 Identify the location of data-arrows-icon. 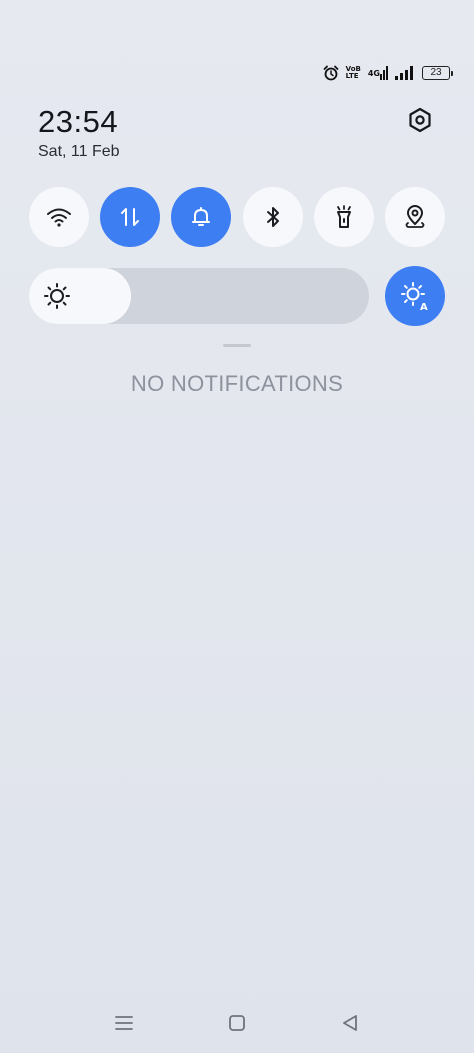
(130, 217).